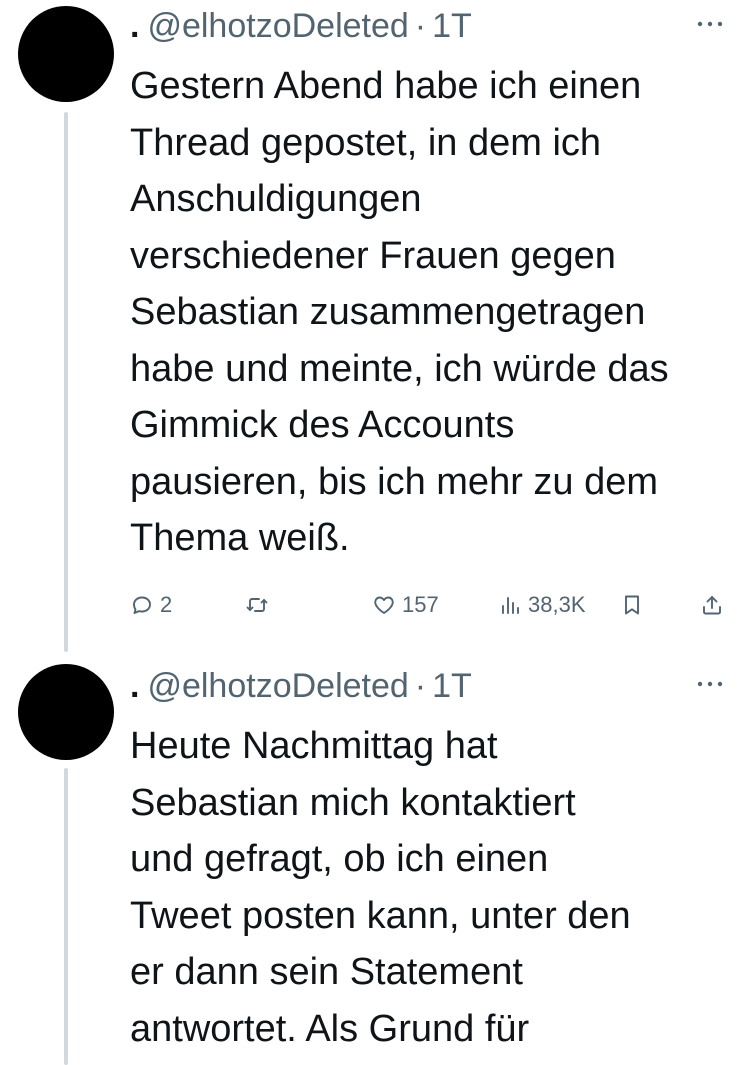 The image size is (750, 1065). Describe the element at coordinates (240, 538) in the screenshot. I see `tweet-text-line: Thema weiß.` at that location.